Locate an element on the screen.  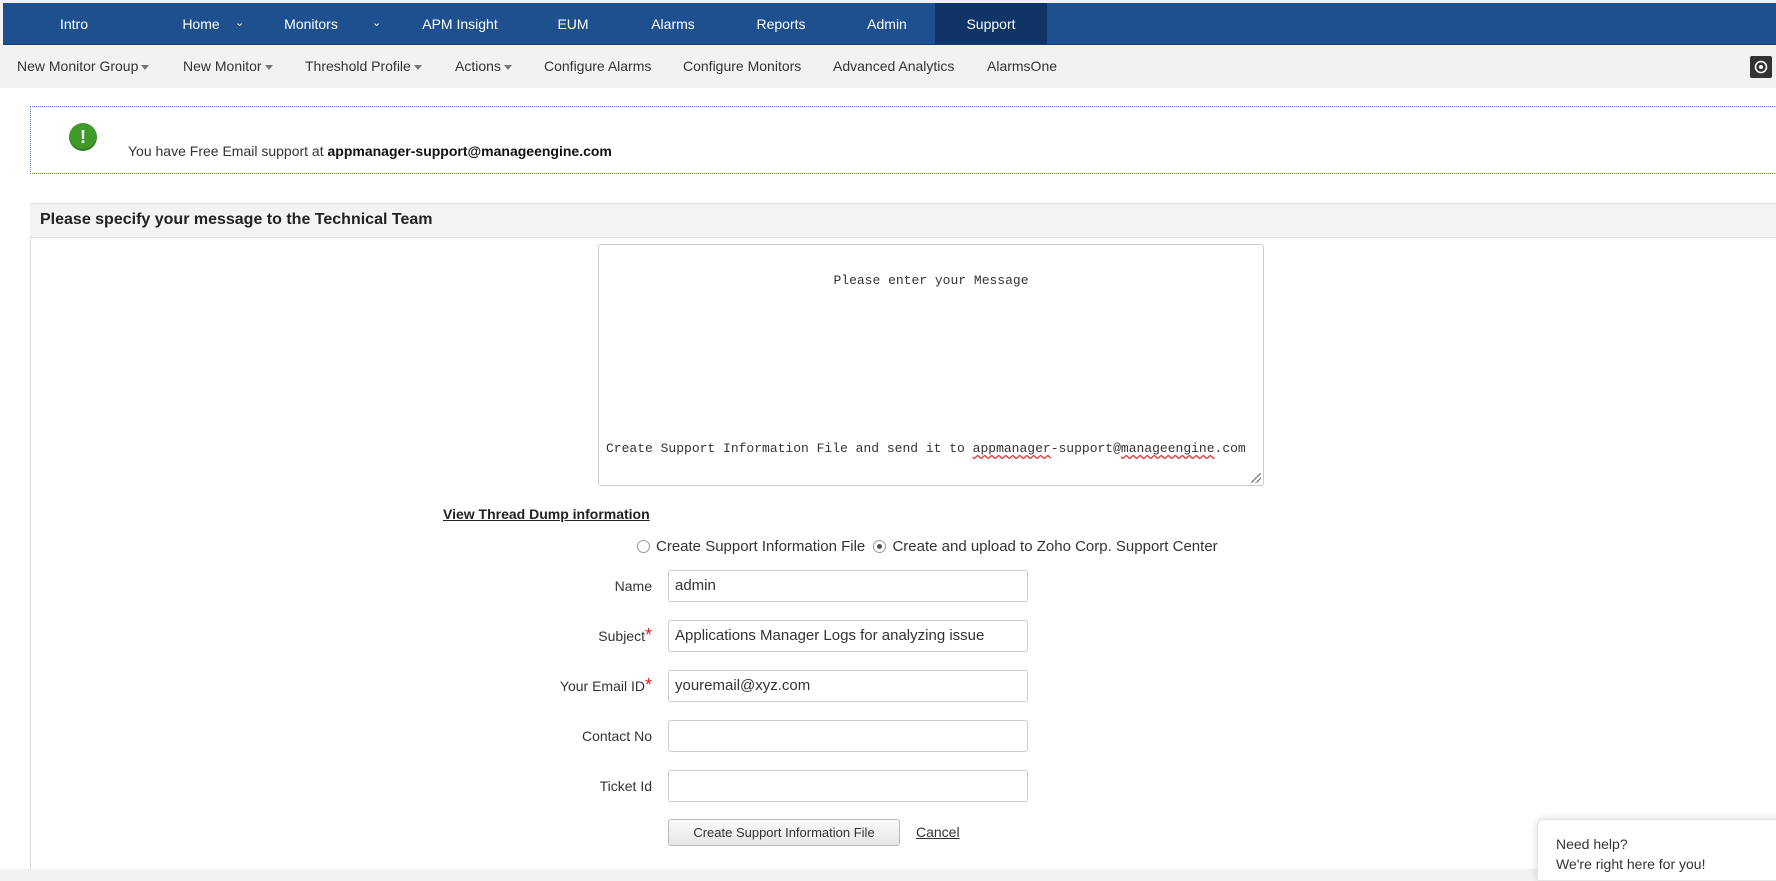
name-input: admin is located at coordinates (848, 586).